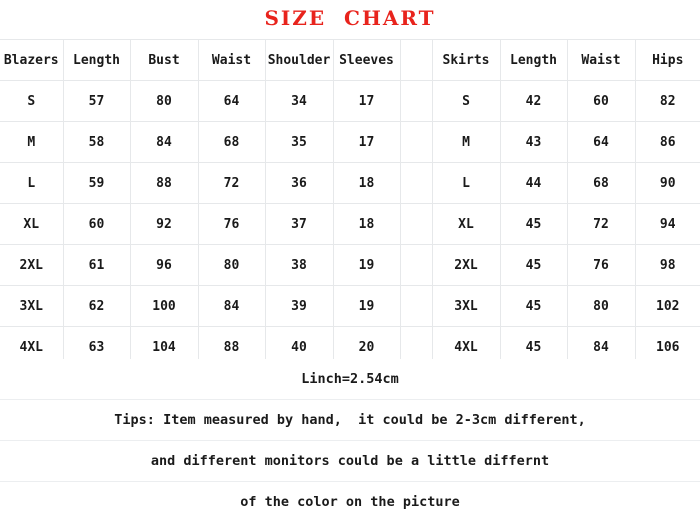 The height and width of the screenshot is (522, 700). I want to click on table-row: 2XL 61 96 80 38 19 2XL 45 76 98, so click(350, 265).